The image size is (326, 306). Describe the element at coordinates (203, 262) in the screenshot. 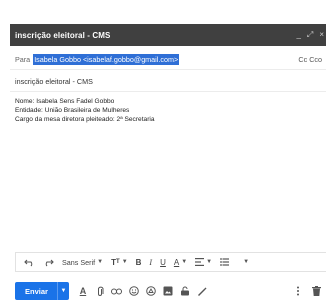

I see `align-icon: ▼` at that location.